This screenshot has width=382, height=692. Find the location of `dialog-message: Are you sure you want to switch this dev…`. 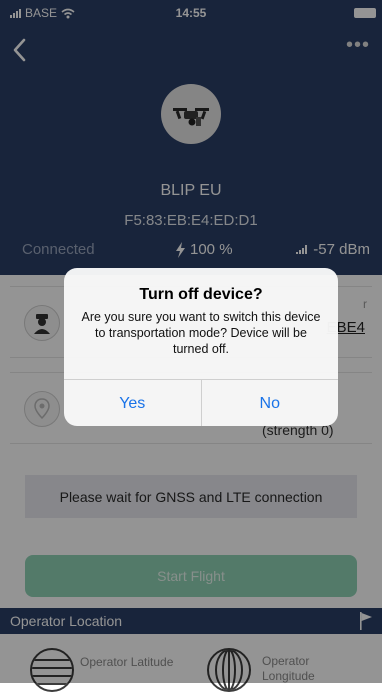

dialog-message: Are you sure you want to switch this dev… is located at coordinates (201, 333).